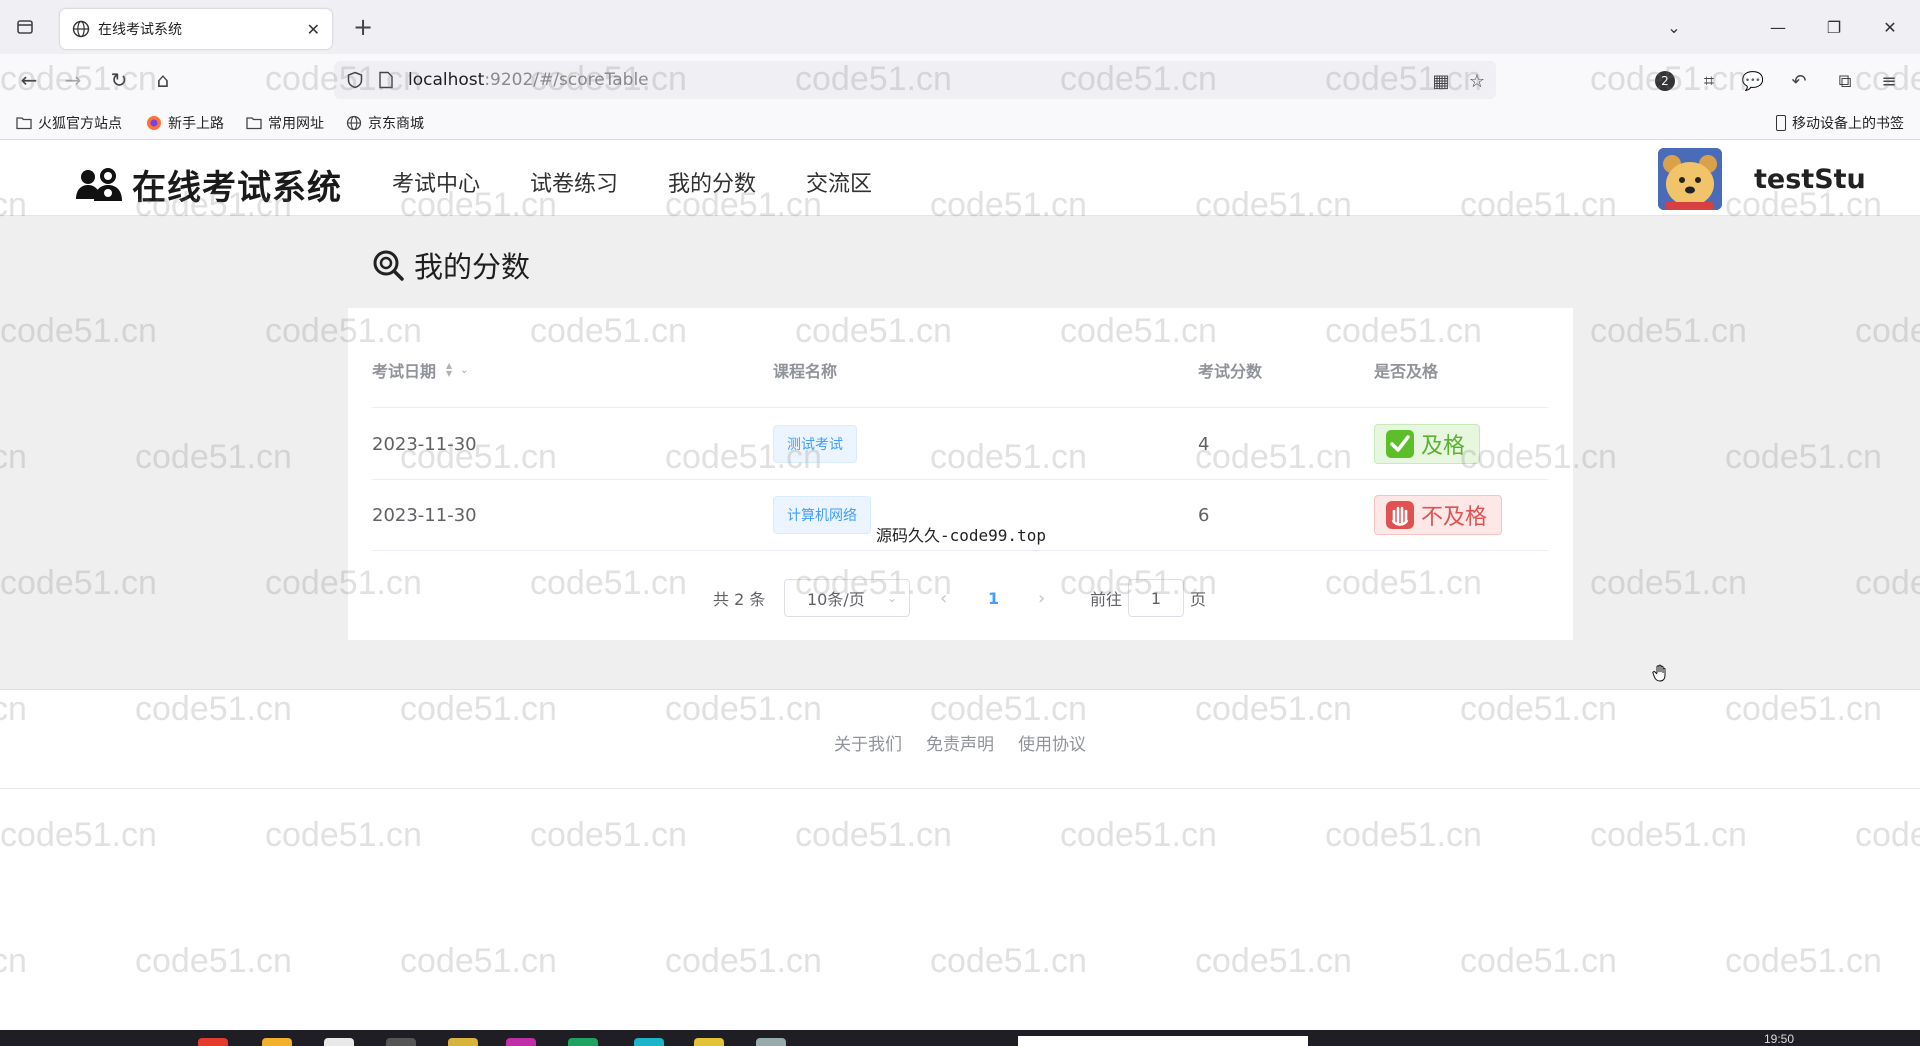 The image size is (1920, 1046). I want to click on checkmark-icon, so click(1400, 444).